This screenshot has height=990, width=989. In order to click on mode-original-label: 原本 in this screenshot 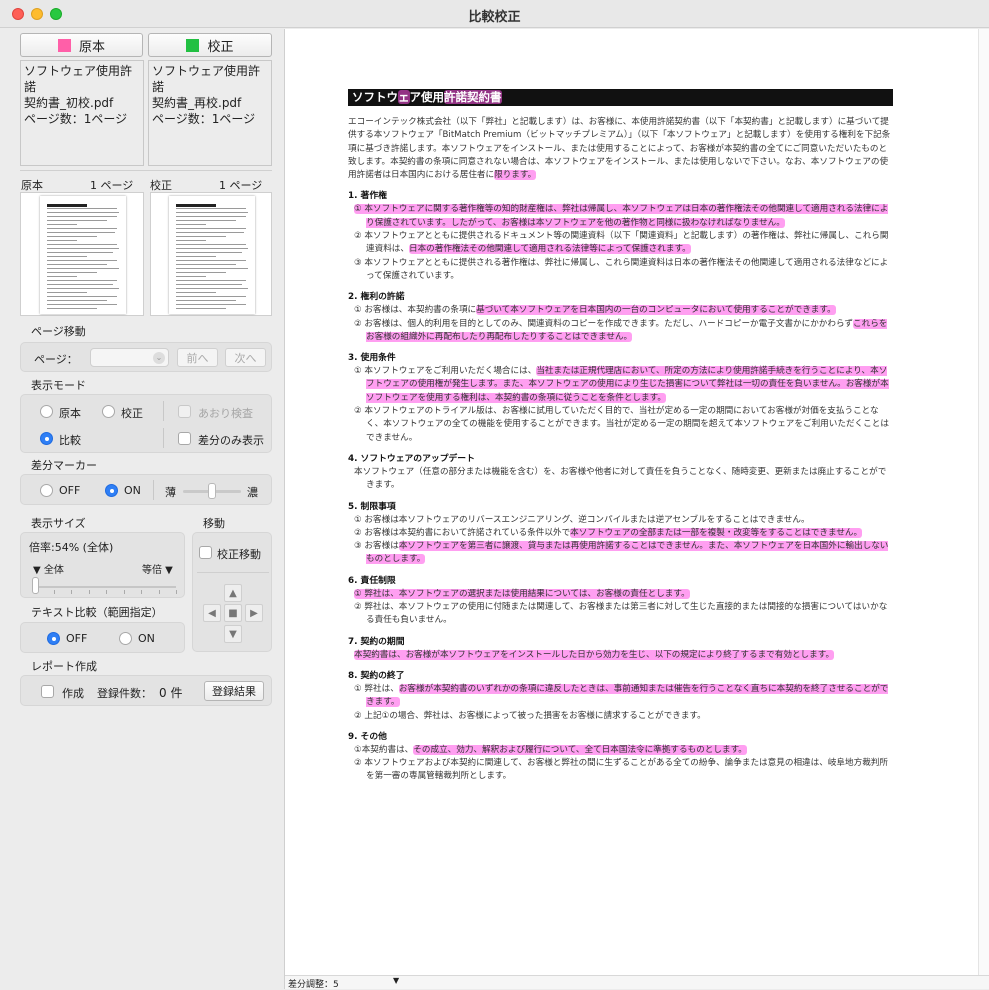, I will do `click(70, 413)`.